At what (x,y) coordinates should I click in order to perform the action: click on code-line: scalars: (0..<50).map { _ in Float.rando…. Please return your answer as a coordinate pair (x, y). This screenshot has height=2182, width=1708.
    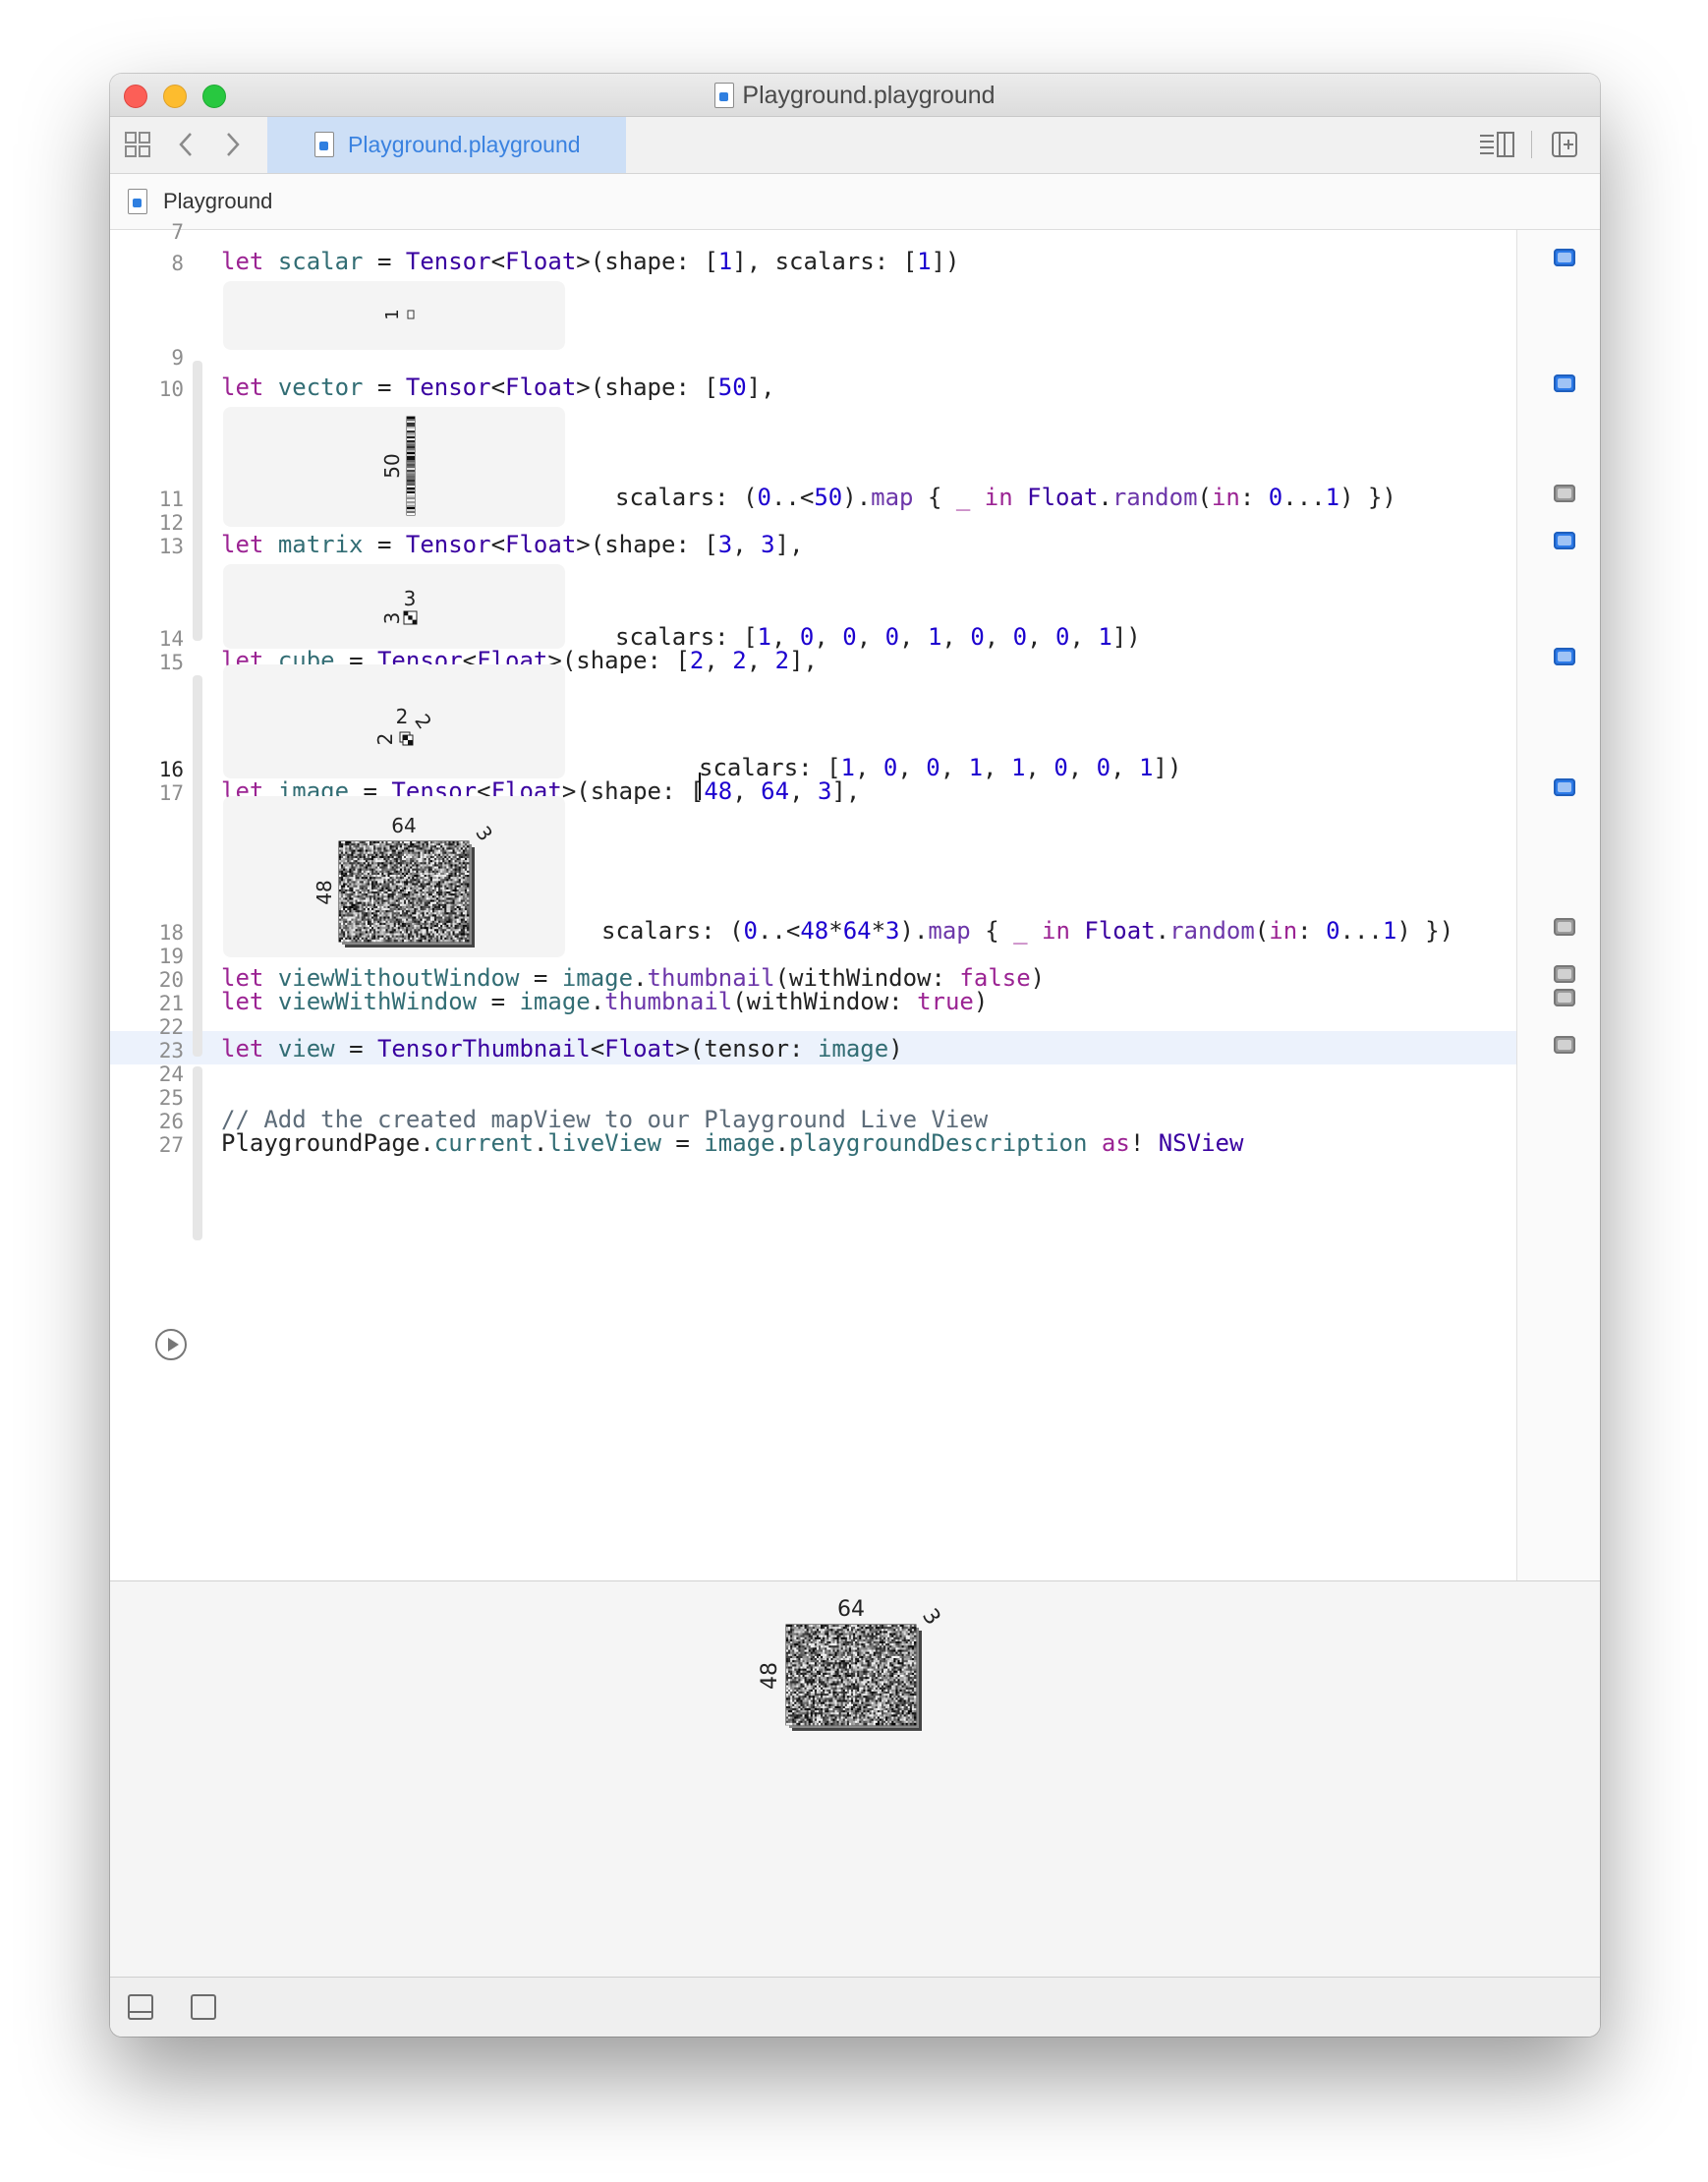
    Looking at the image, I should click on (1005, 497).